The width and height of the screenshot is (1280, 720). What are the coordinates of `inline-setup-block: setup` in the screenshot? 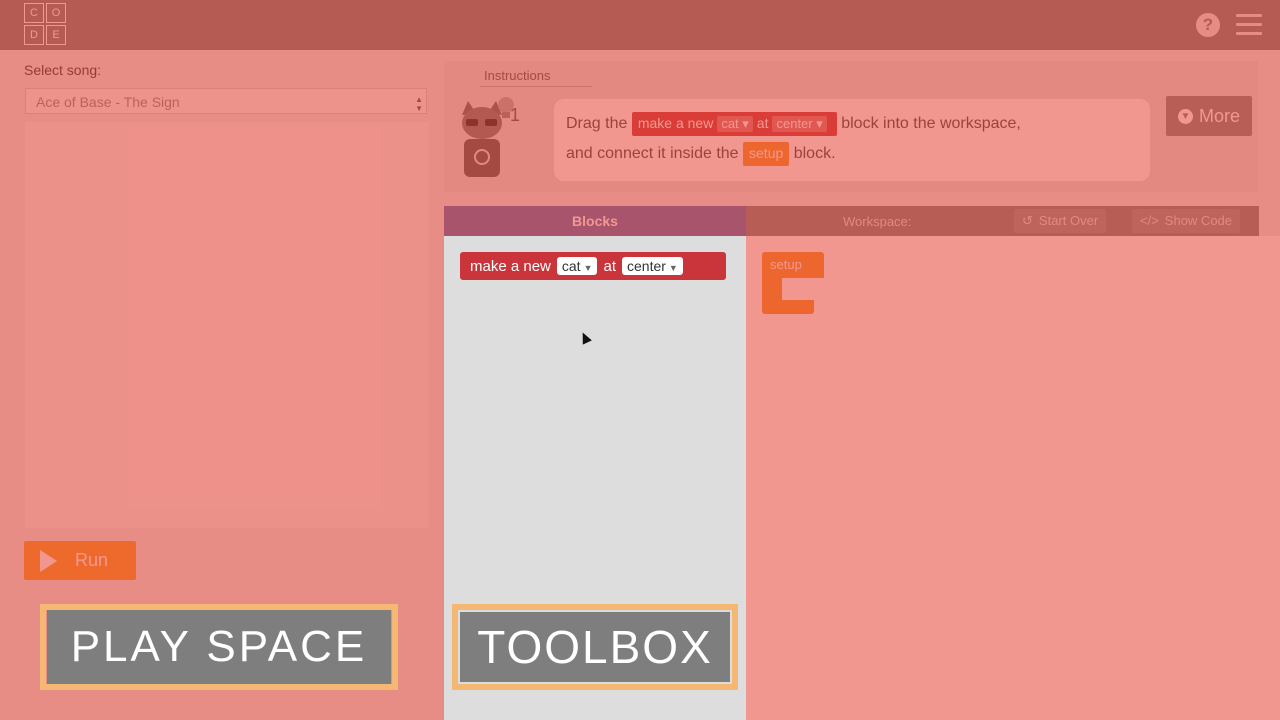 It's located at (766, 153).